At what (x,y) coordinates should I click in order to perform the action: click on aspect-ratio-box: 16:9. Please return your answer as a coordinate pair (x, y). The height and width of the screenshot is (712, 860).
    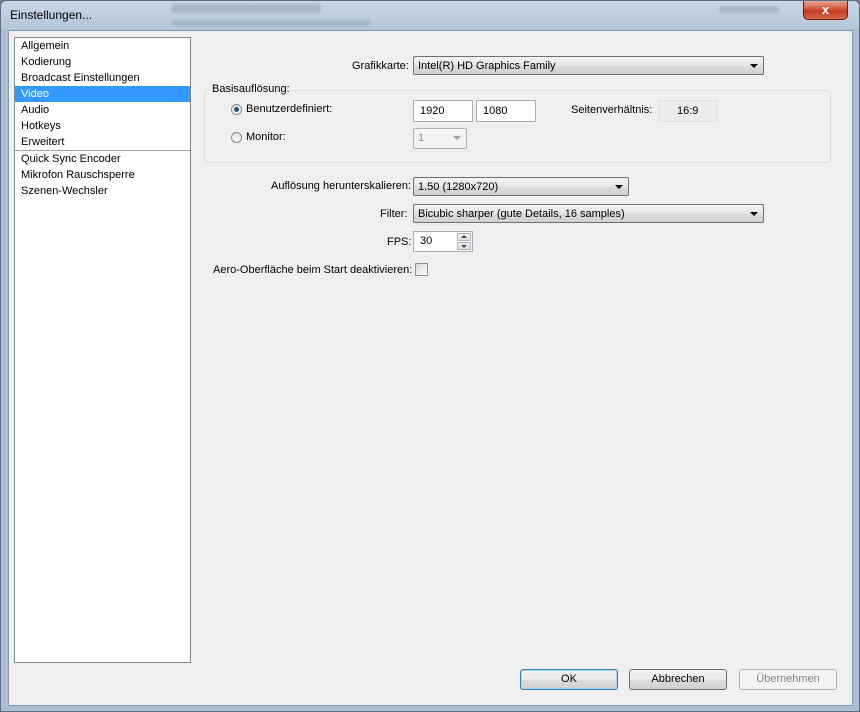
    Looking at the image, I should click on (688, 111).